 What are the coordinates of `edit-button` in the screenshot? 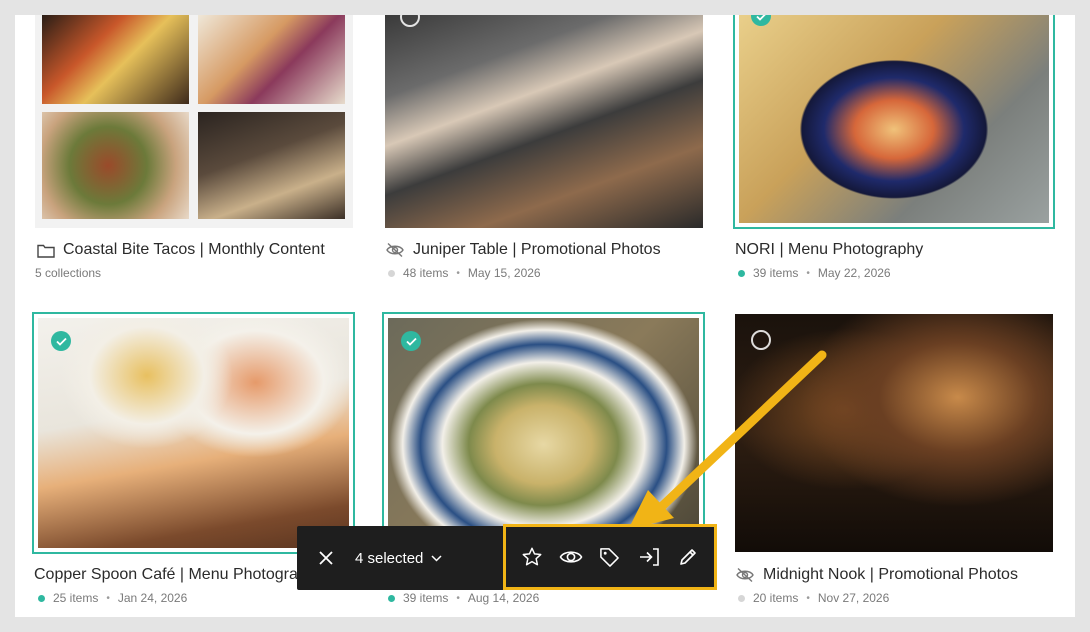 It's located at (688, 557).